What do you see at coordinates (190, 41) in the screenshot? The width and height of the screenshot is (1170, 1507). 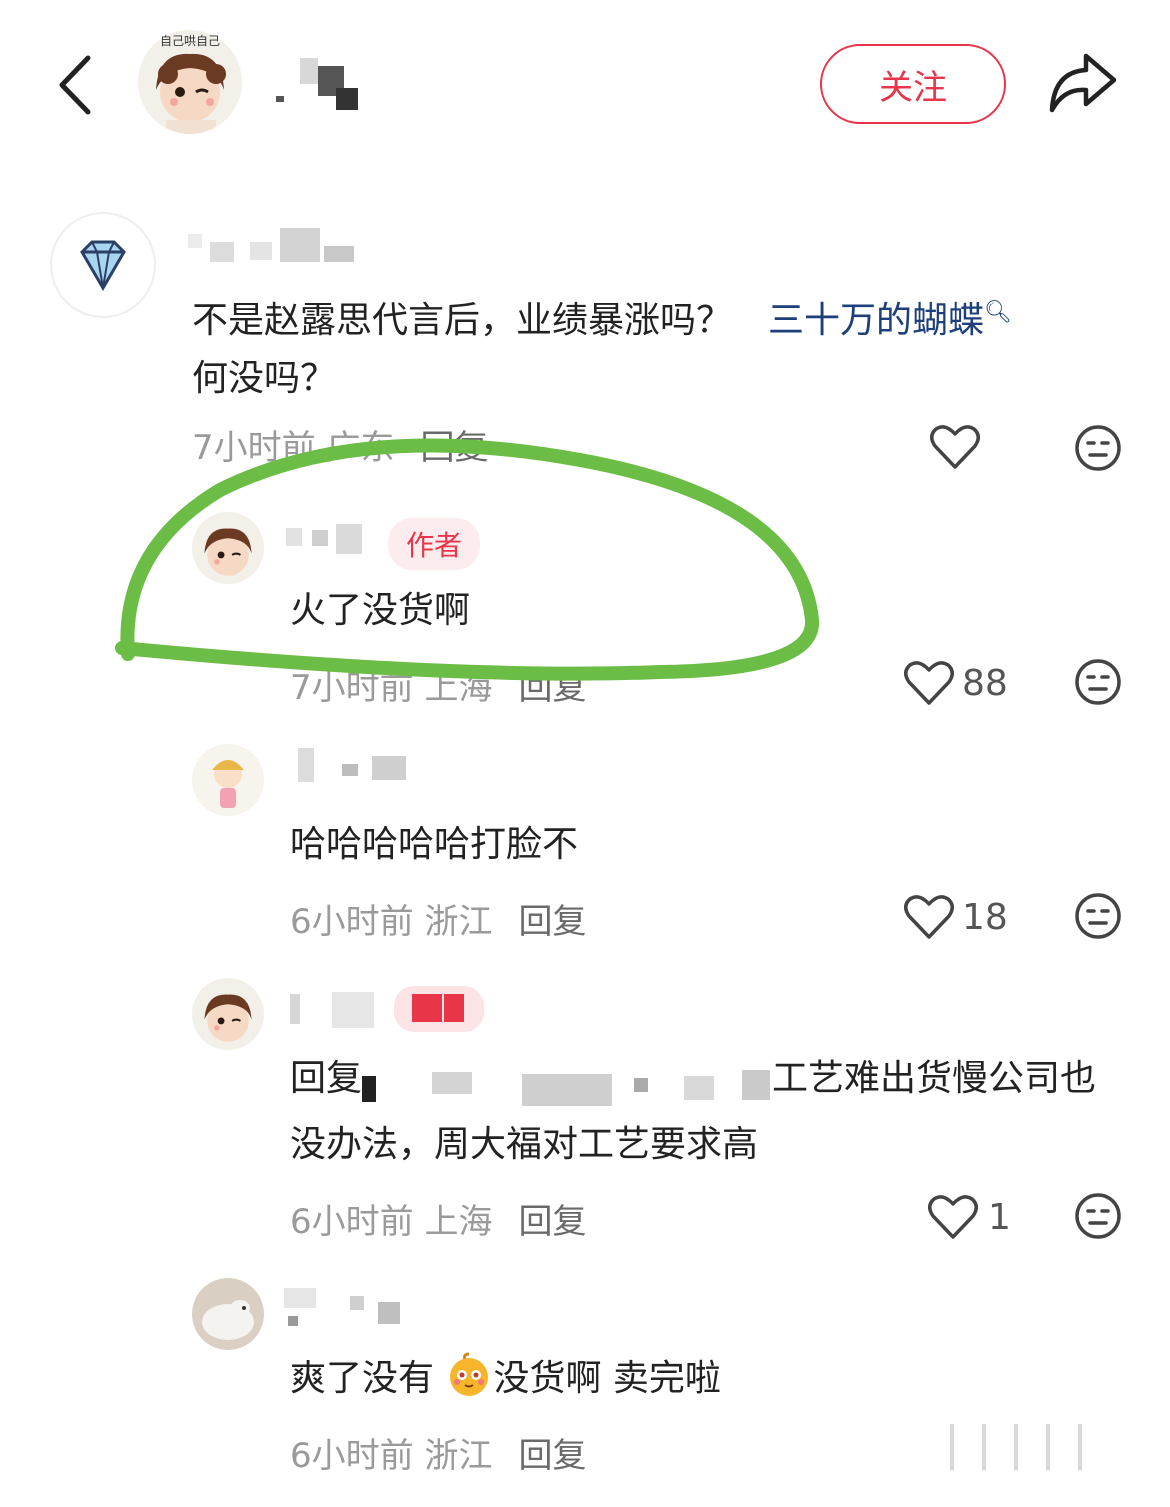 I see `avatar-caption: 自己哄自己` at bounding box center [190, 41].